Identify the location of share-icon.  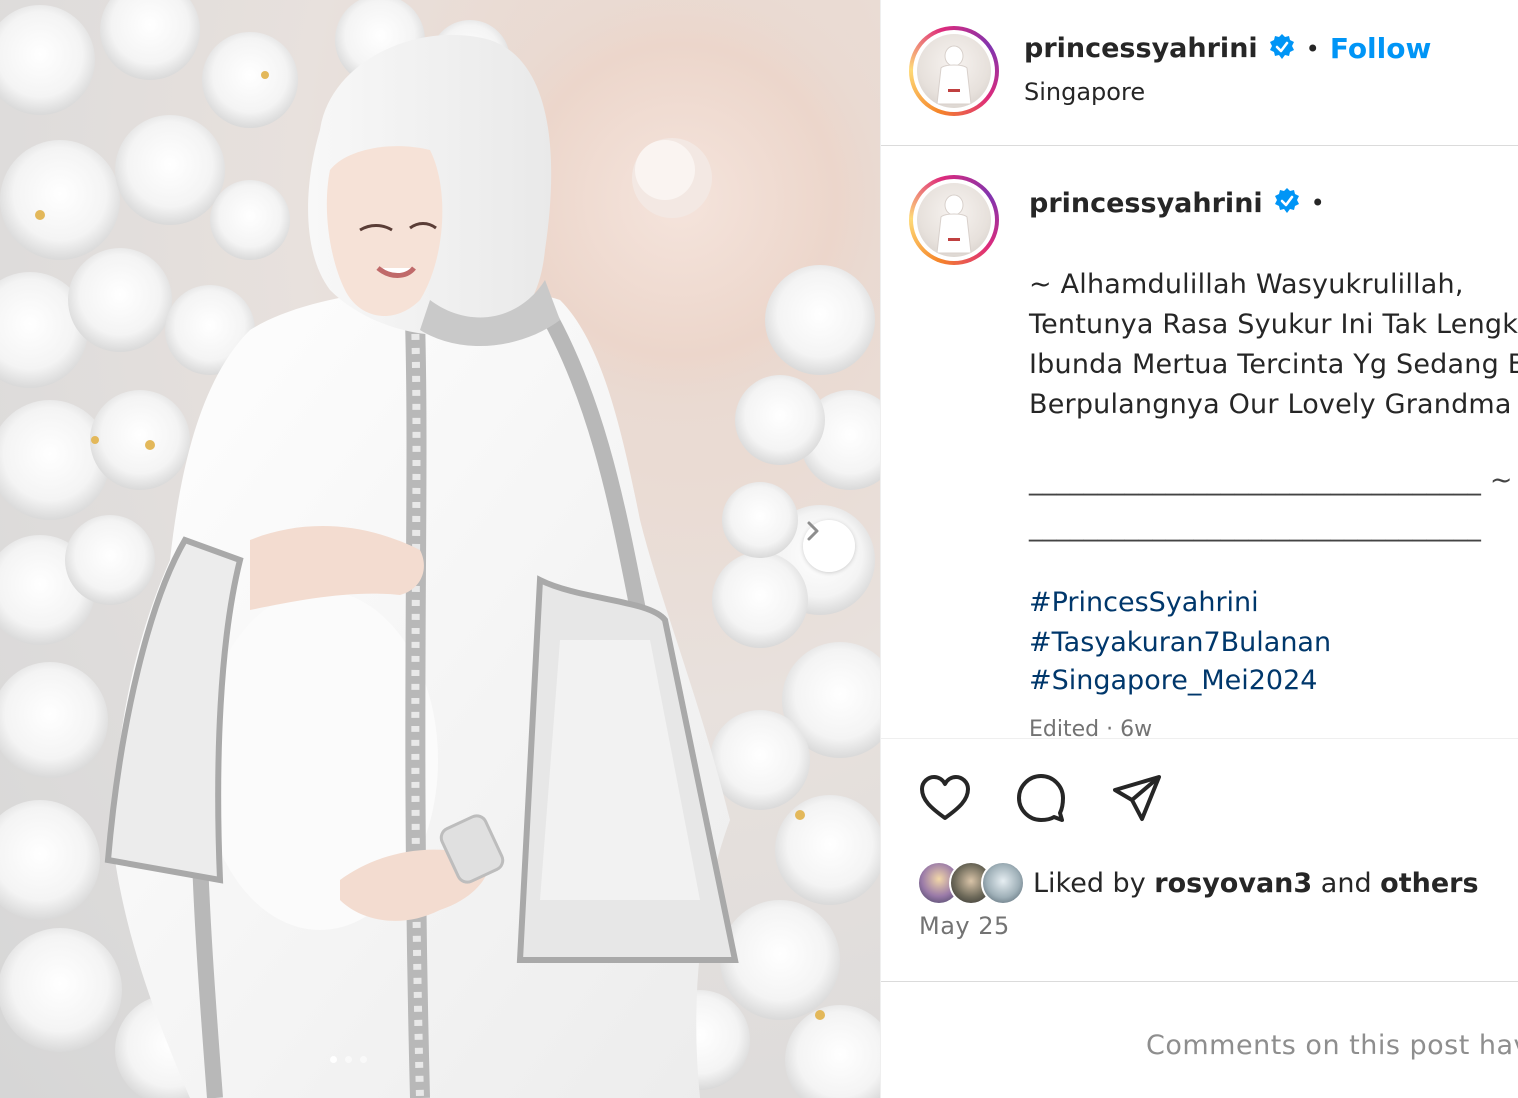
(1137, 798).